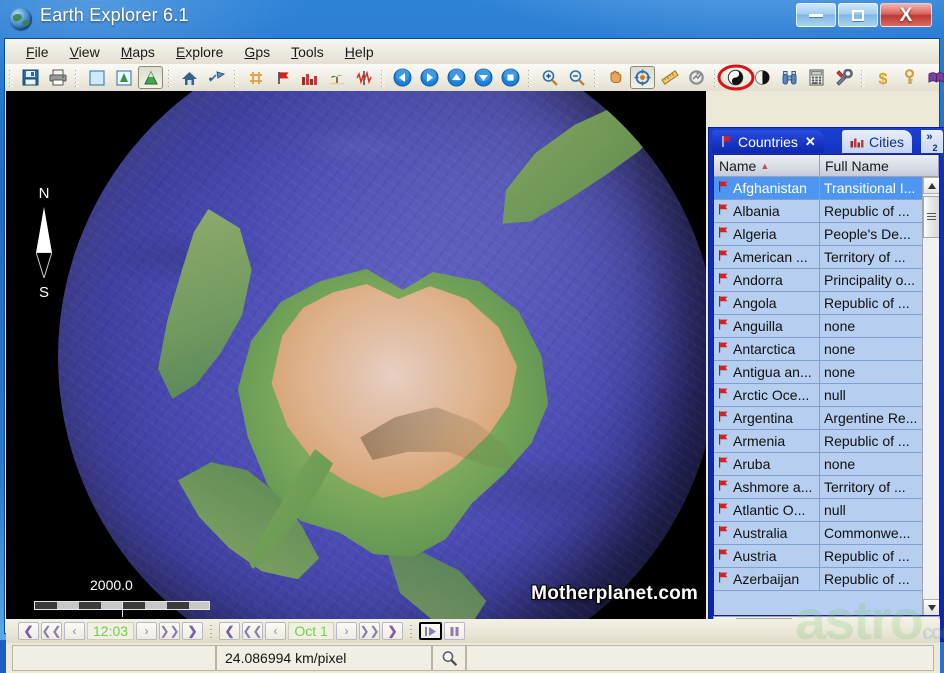 Image resolution: width=944 pixels, height=673 pixels. I want to click on play-button, so click(431, 631).